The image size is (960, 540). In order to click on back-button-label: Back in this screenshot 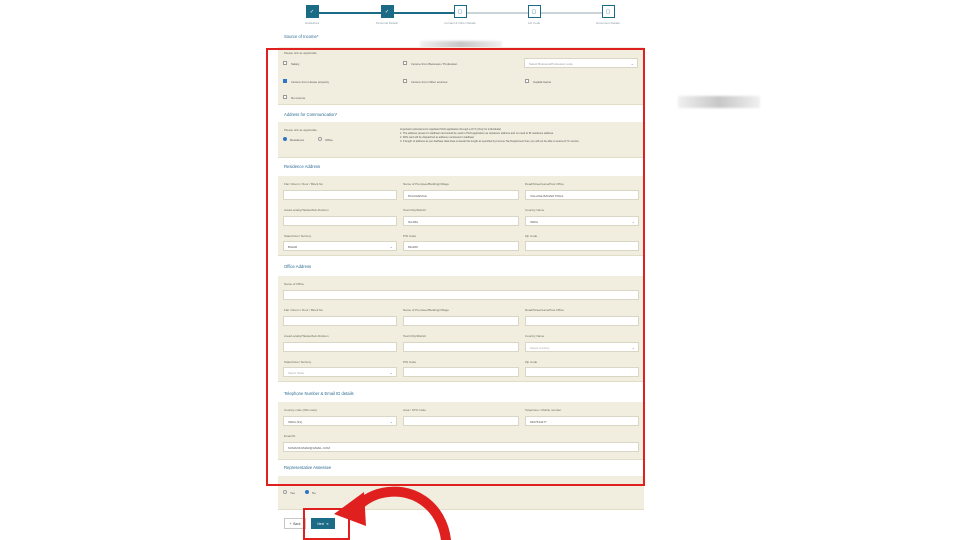, I will do `click(297, 523)`.